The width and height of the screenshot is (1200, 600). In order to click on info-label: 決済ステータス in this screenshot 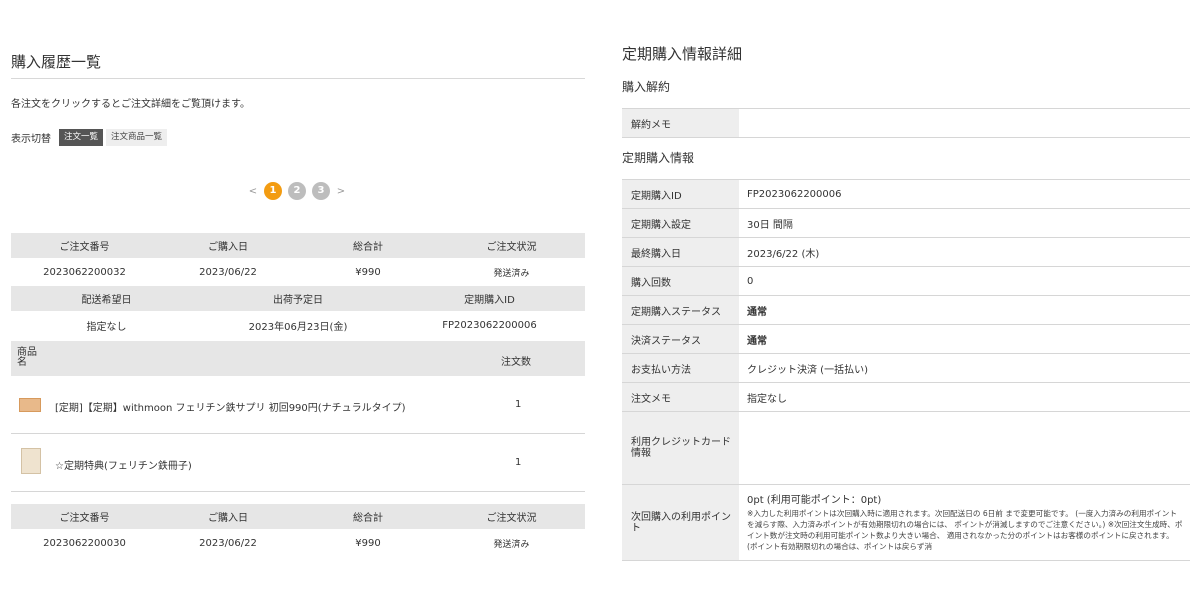, I will do `click(680, 339)`.